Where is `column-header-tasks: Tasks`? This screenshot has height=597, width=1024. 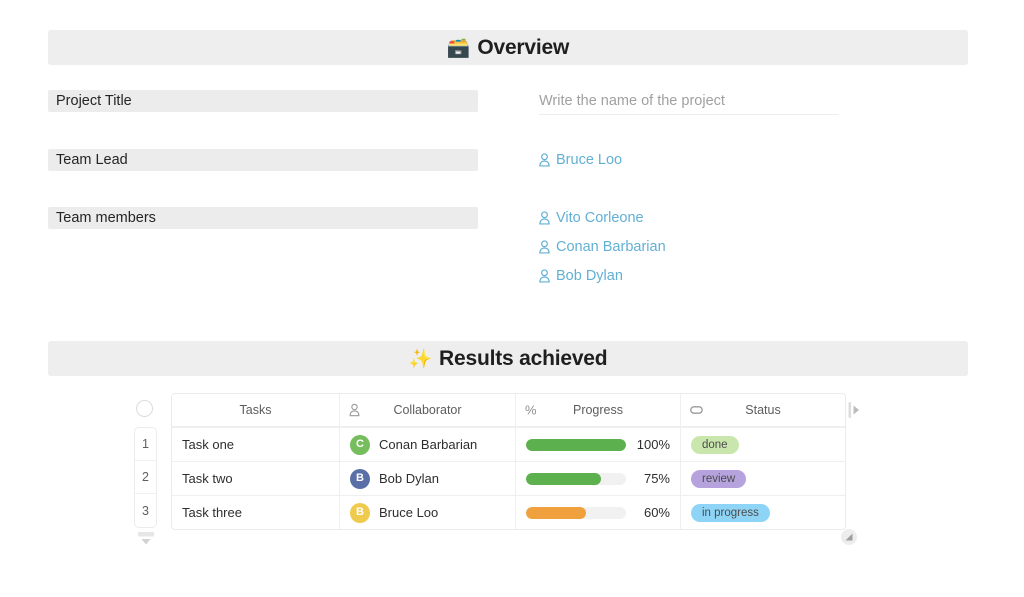
column-header-tasks: Tasks is located at coordinates (256, 410).